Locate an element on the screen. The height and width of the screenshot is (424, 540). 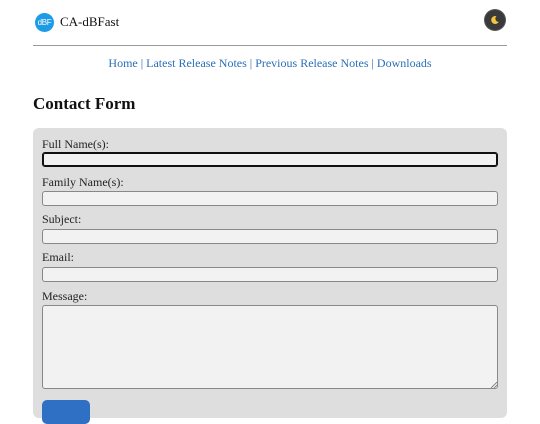
resize-grip-icon is located at coordinates (494, 385).